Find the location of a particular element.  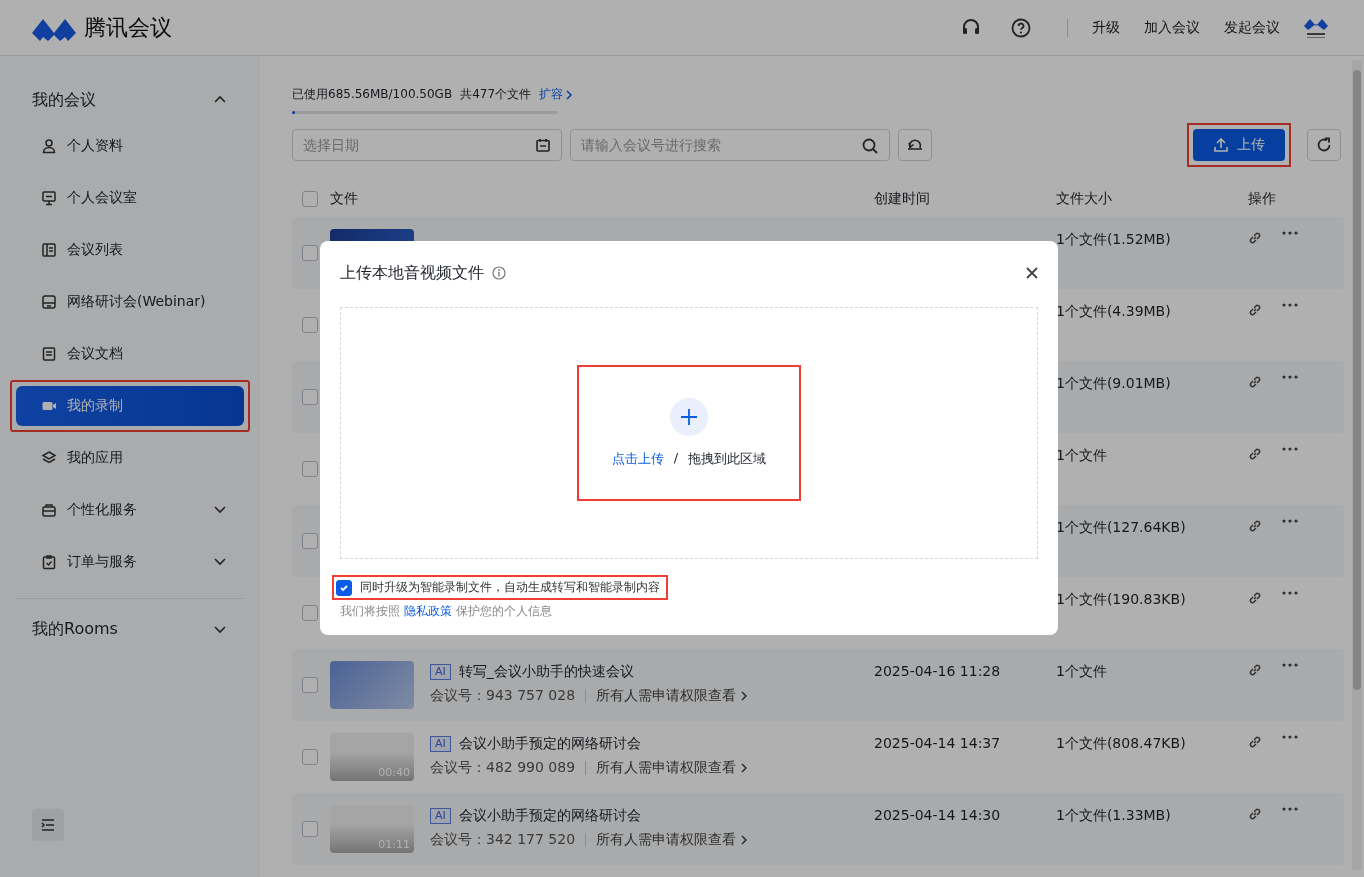

file-size: 1个文件(1.52MB) is located at coordinates (1113, 239).